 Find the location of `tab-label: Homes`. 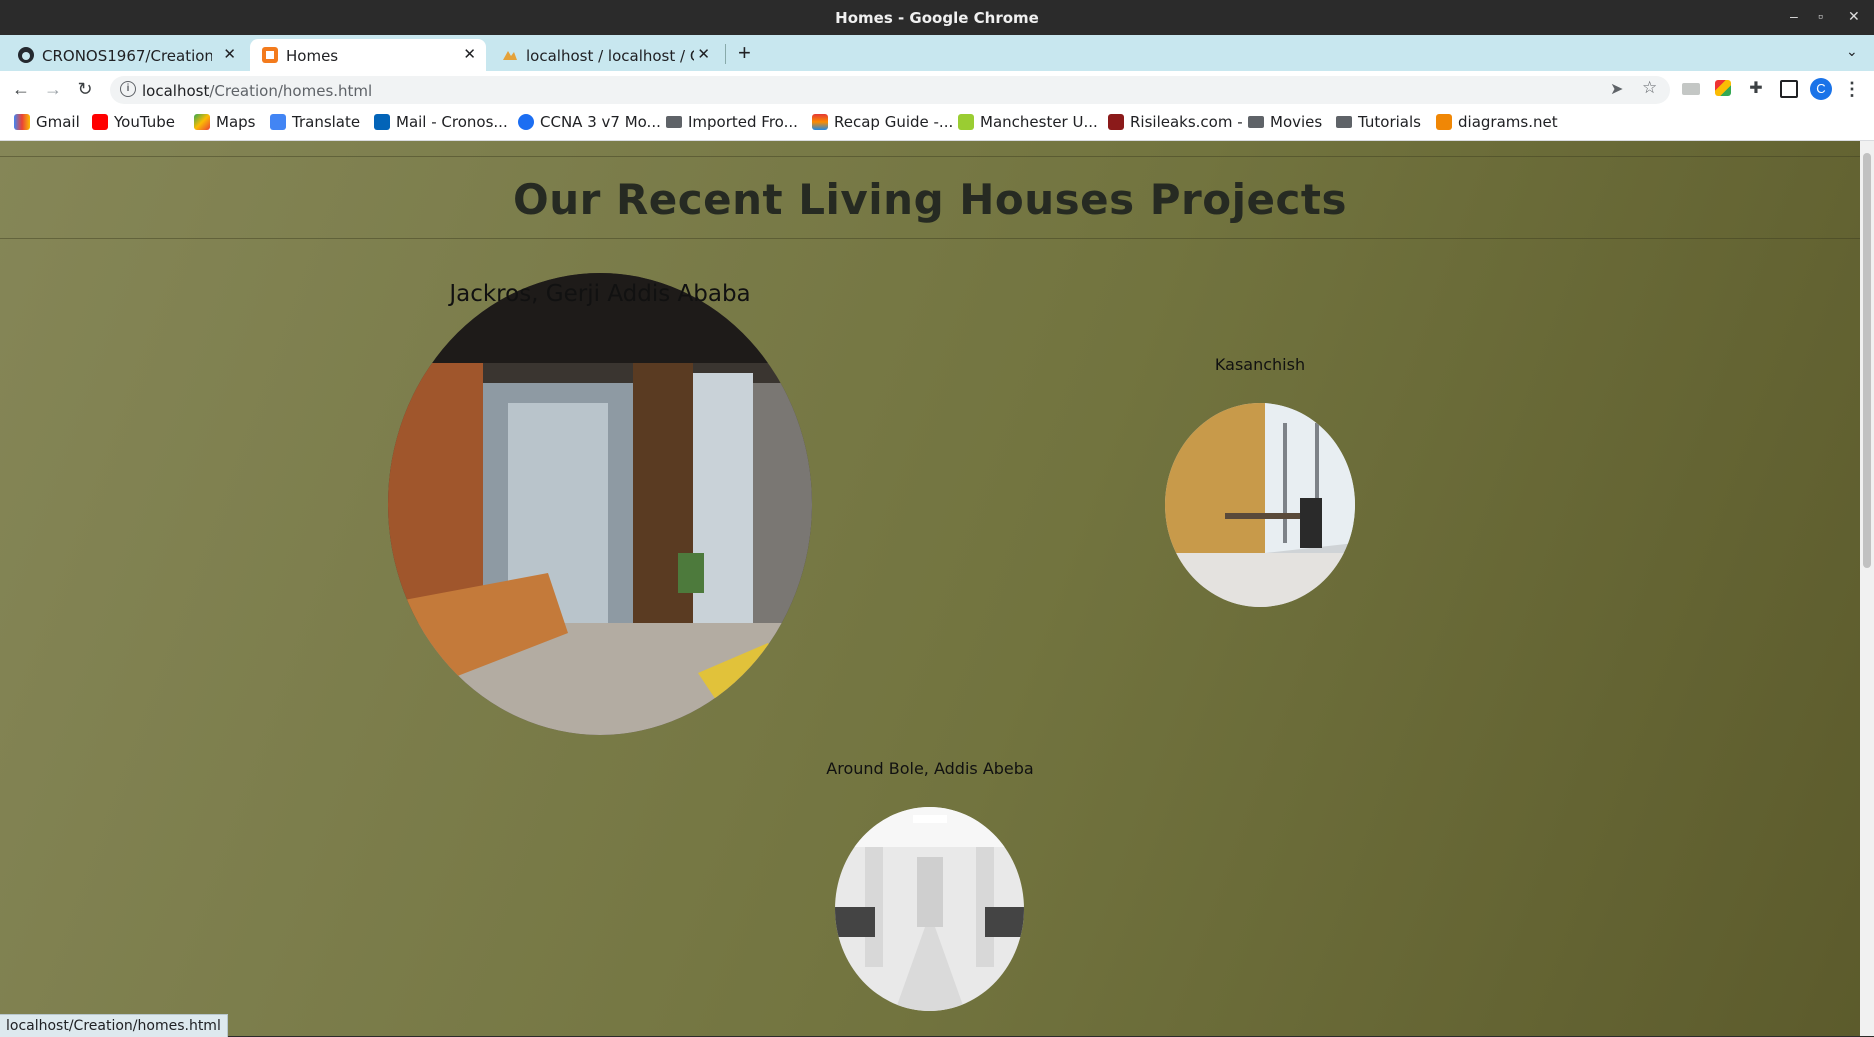

tab-label: Homes is located at coordinates (312, 56).